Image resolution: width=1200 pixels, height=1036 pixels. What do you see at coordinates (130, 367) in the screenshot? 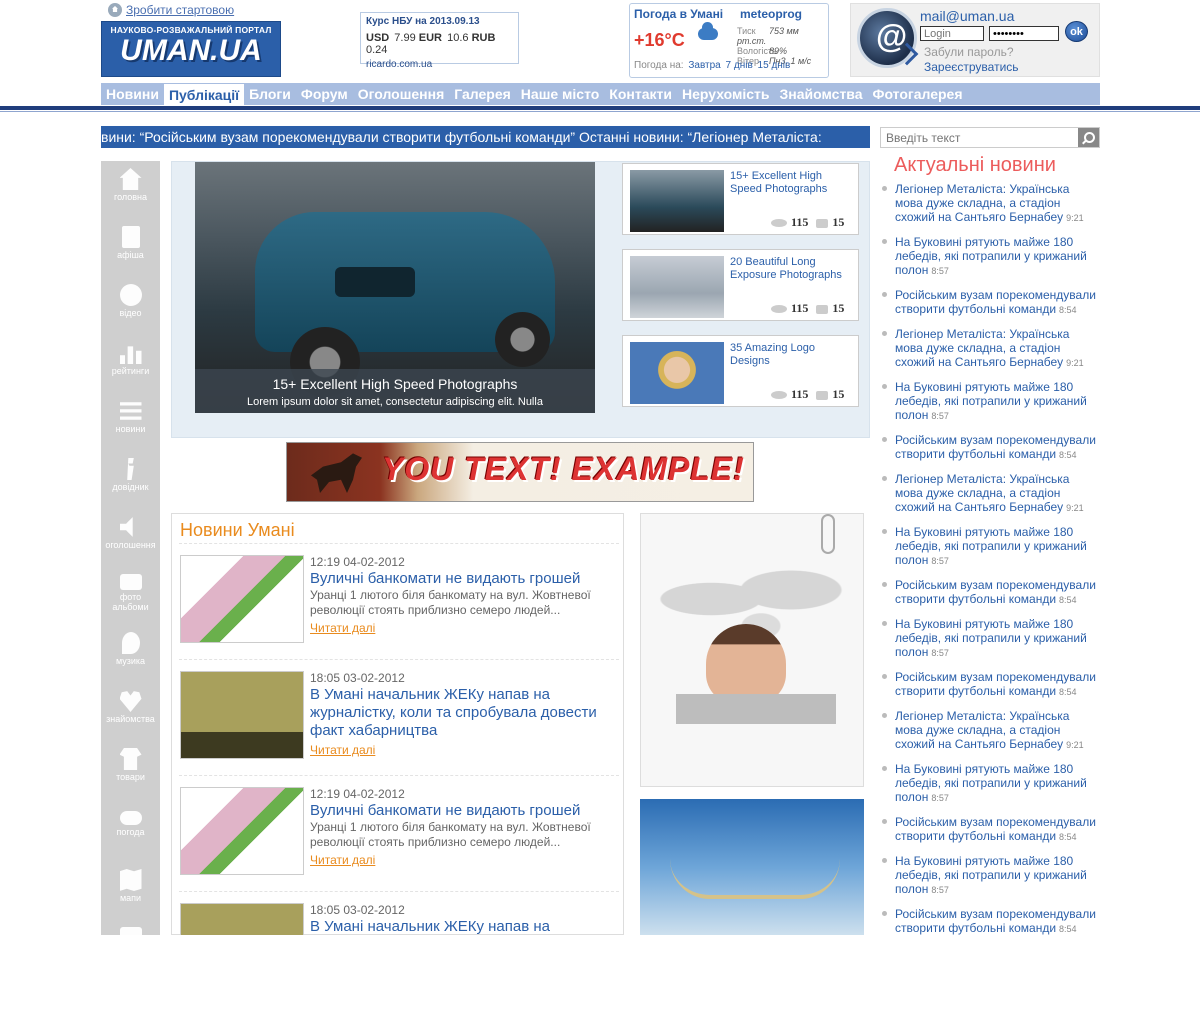
I see `sidebar-item-ratings: рейтинги` at bounding box center [130, 367].